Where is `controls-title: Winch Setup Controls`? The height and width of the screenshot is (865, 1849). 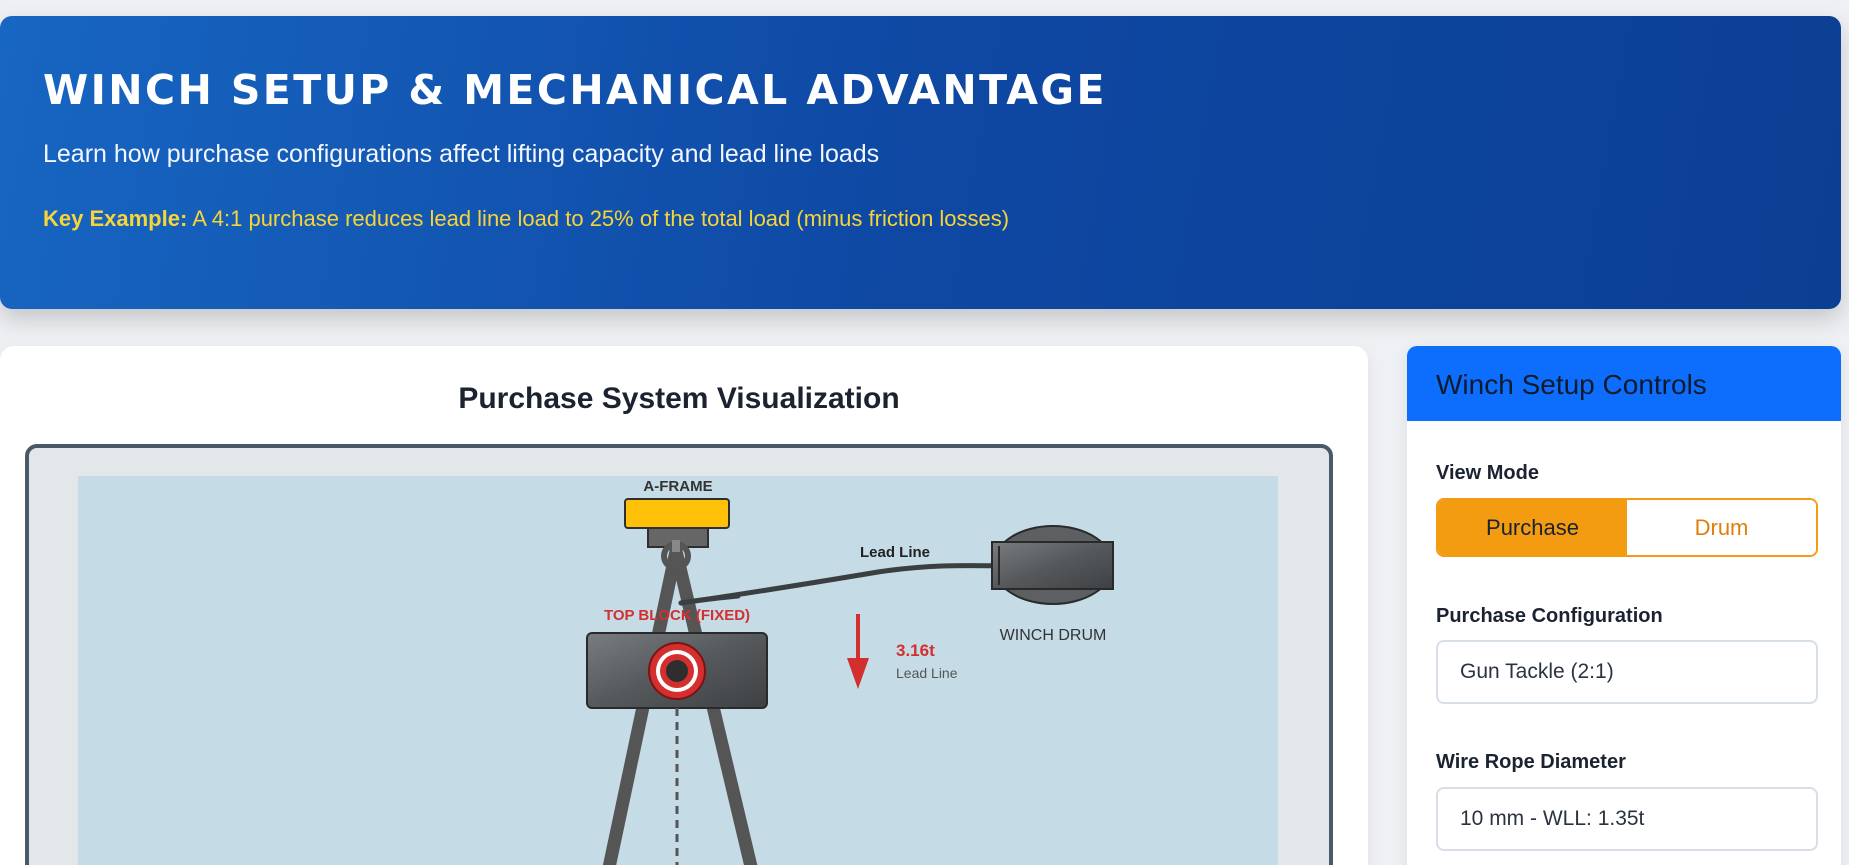
controls-title: Winch Setup Controls is located at coordinates (1624, 383).